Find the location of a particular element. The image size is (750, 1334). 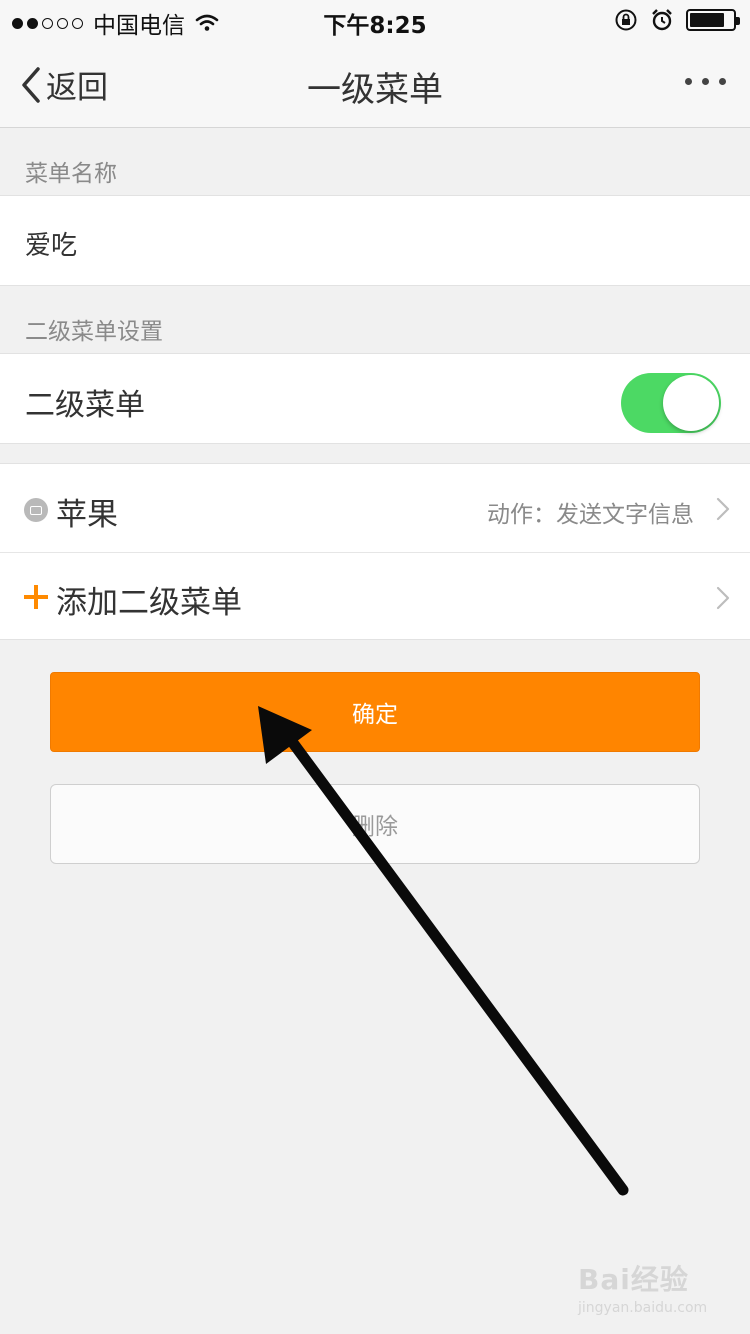

menu-name-value: 爱吃 is located at coordinates (51, 246).